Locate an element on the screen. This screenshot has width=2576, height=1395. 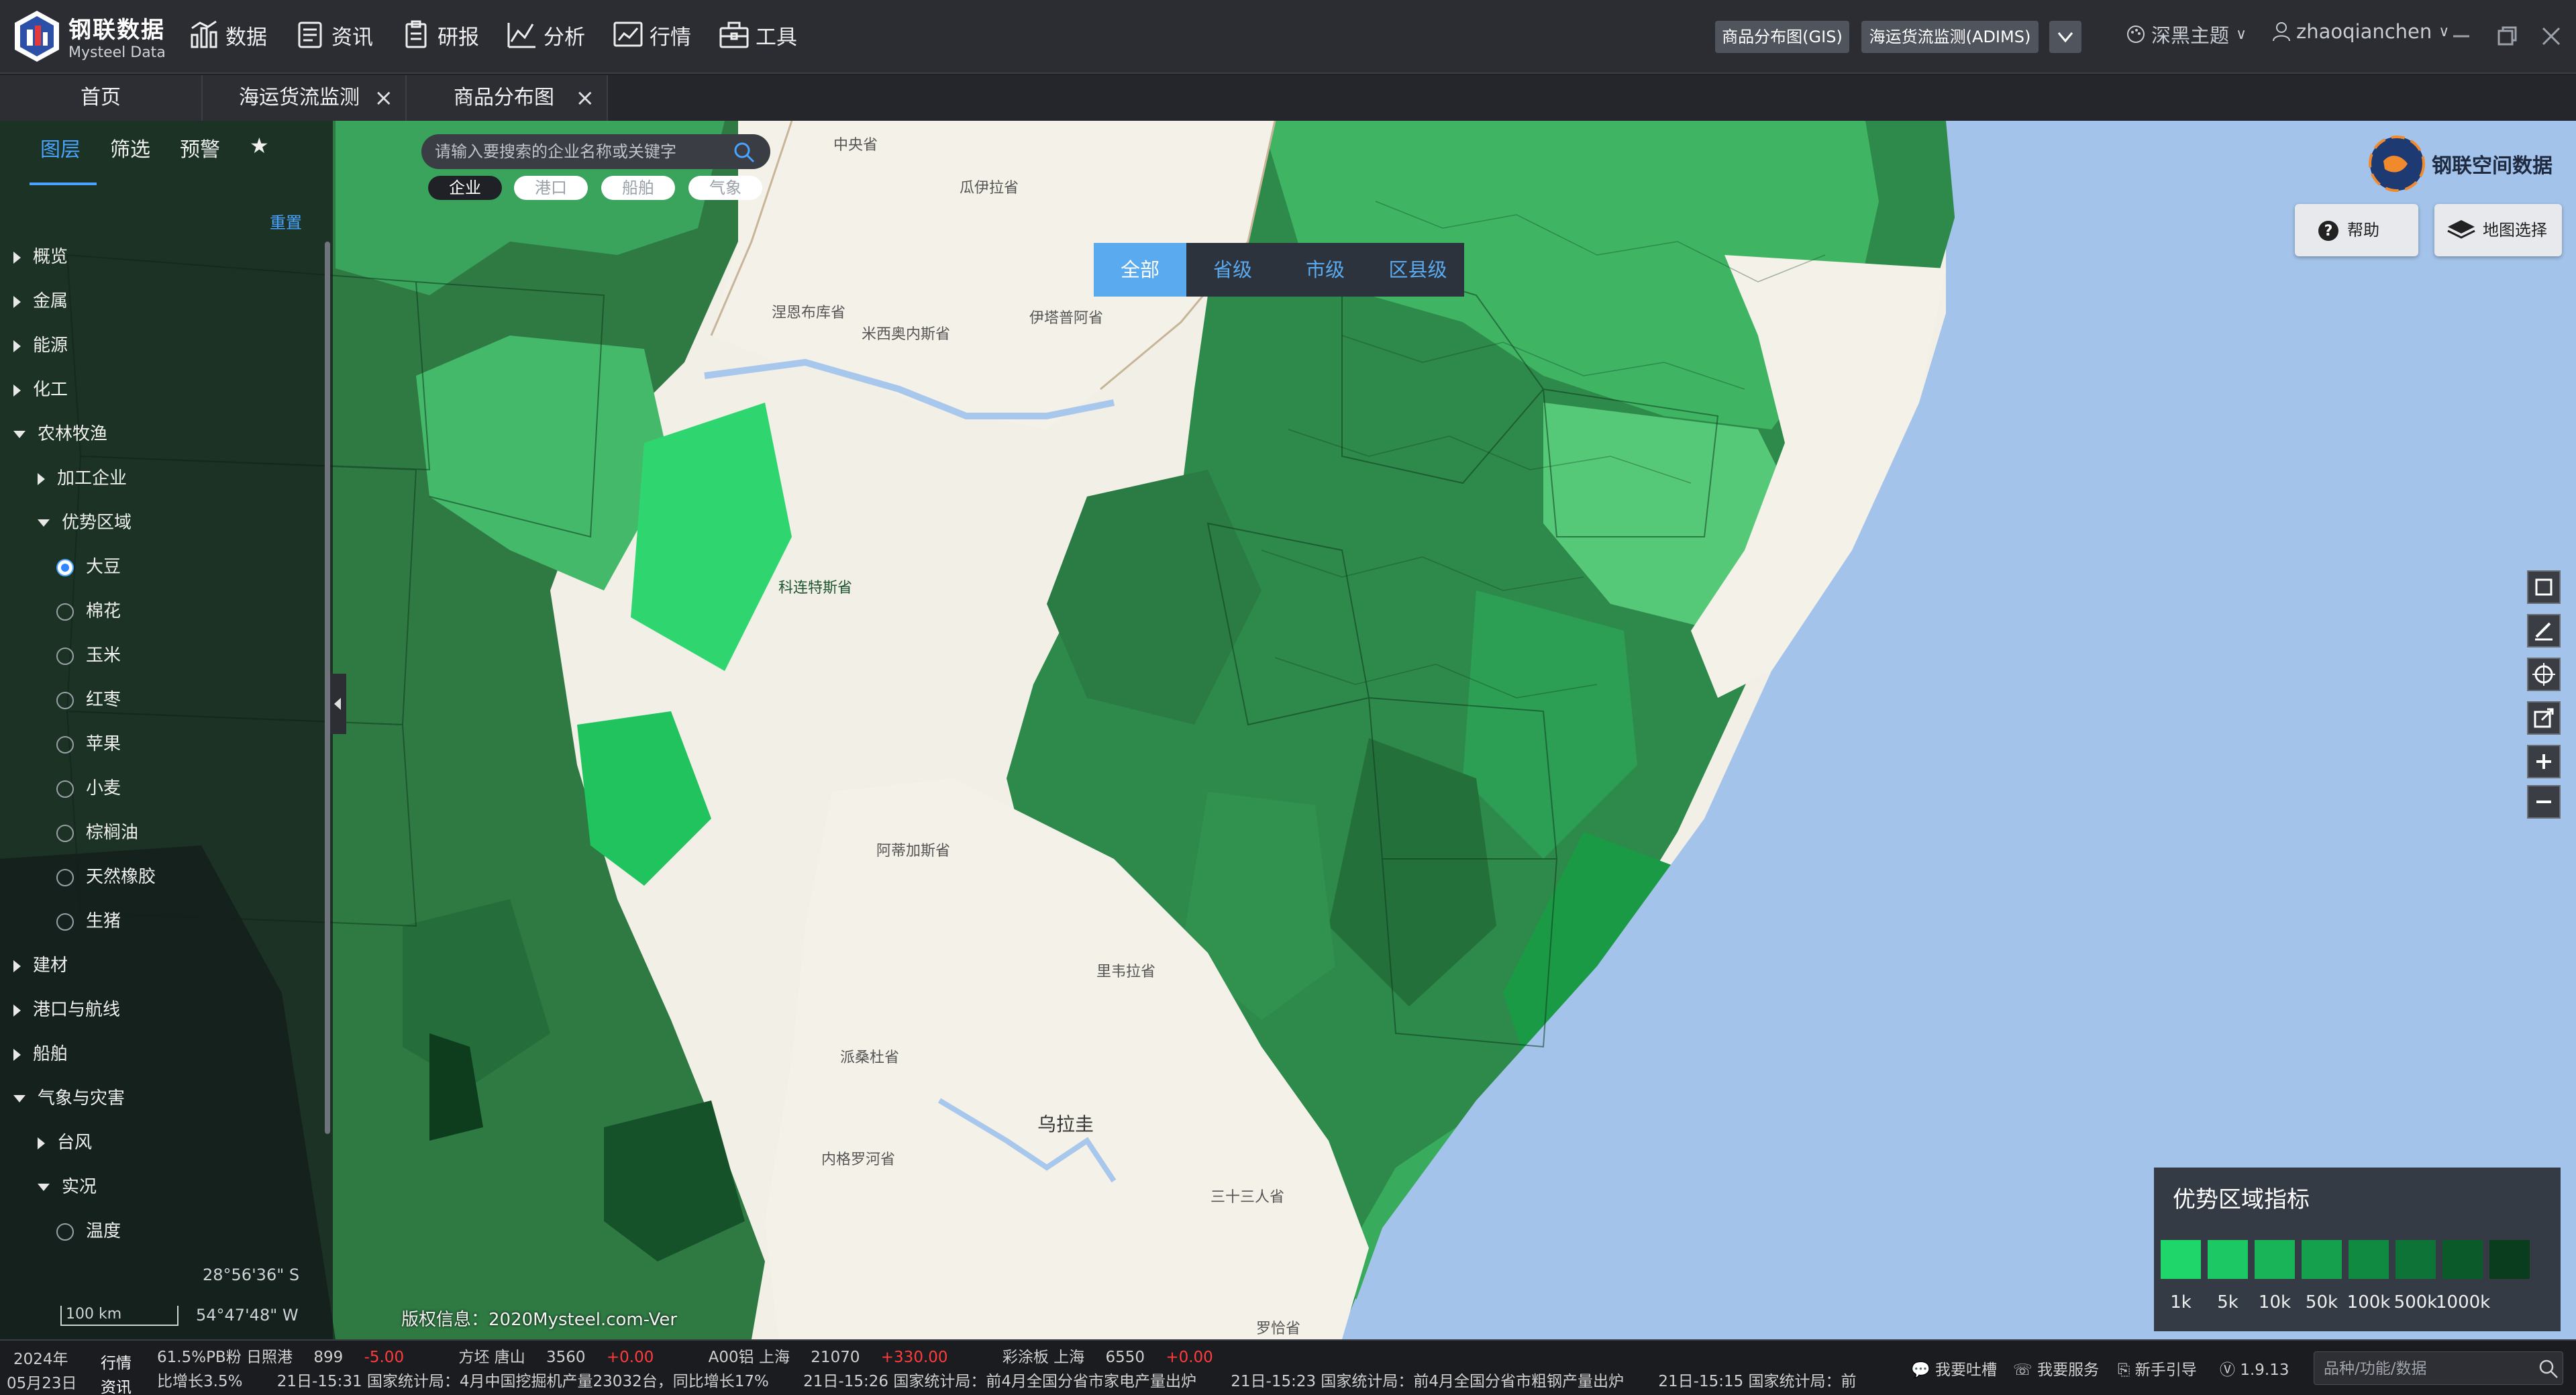
geo-brand: 钢联空间数据 is located at coordinates (2460, 163).